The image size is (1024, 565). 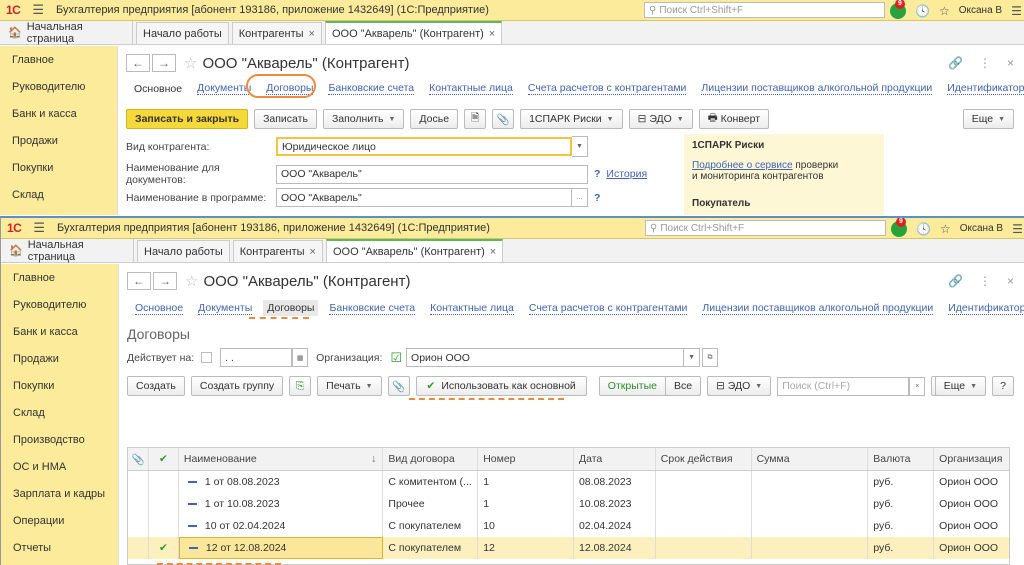 What do you see at coordinates (901, 459) in the screenshot?
I see `column-header-currency: Валюта` at bounding box center [901, 459].